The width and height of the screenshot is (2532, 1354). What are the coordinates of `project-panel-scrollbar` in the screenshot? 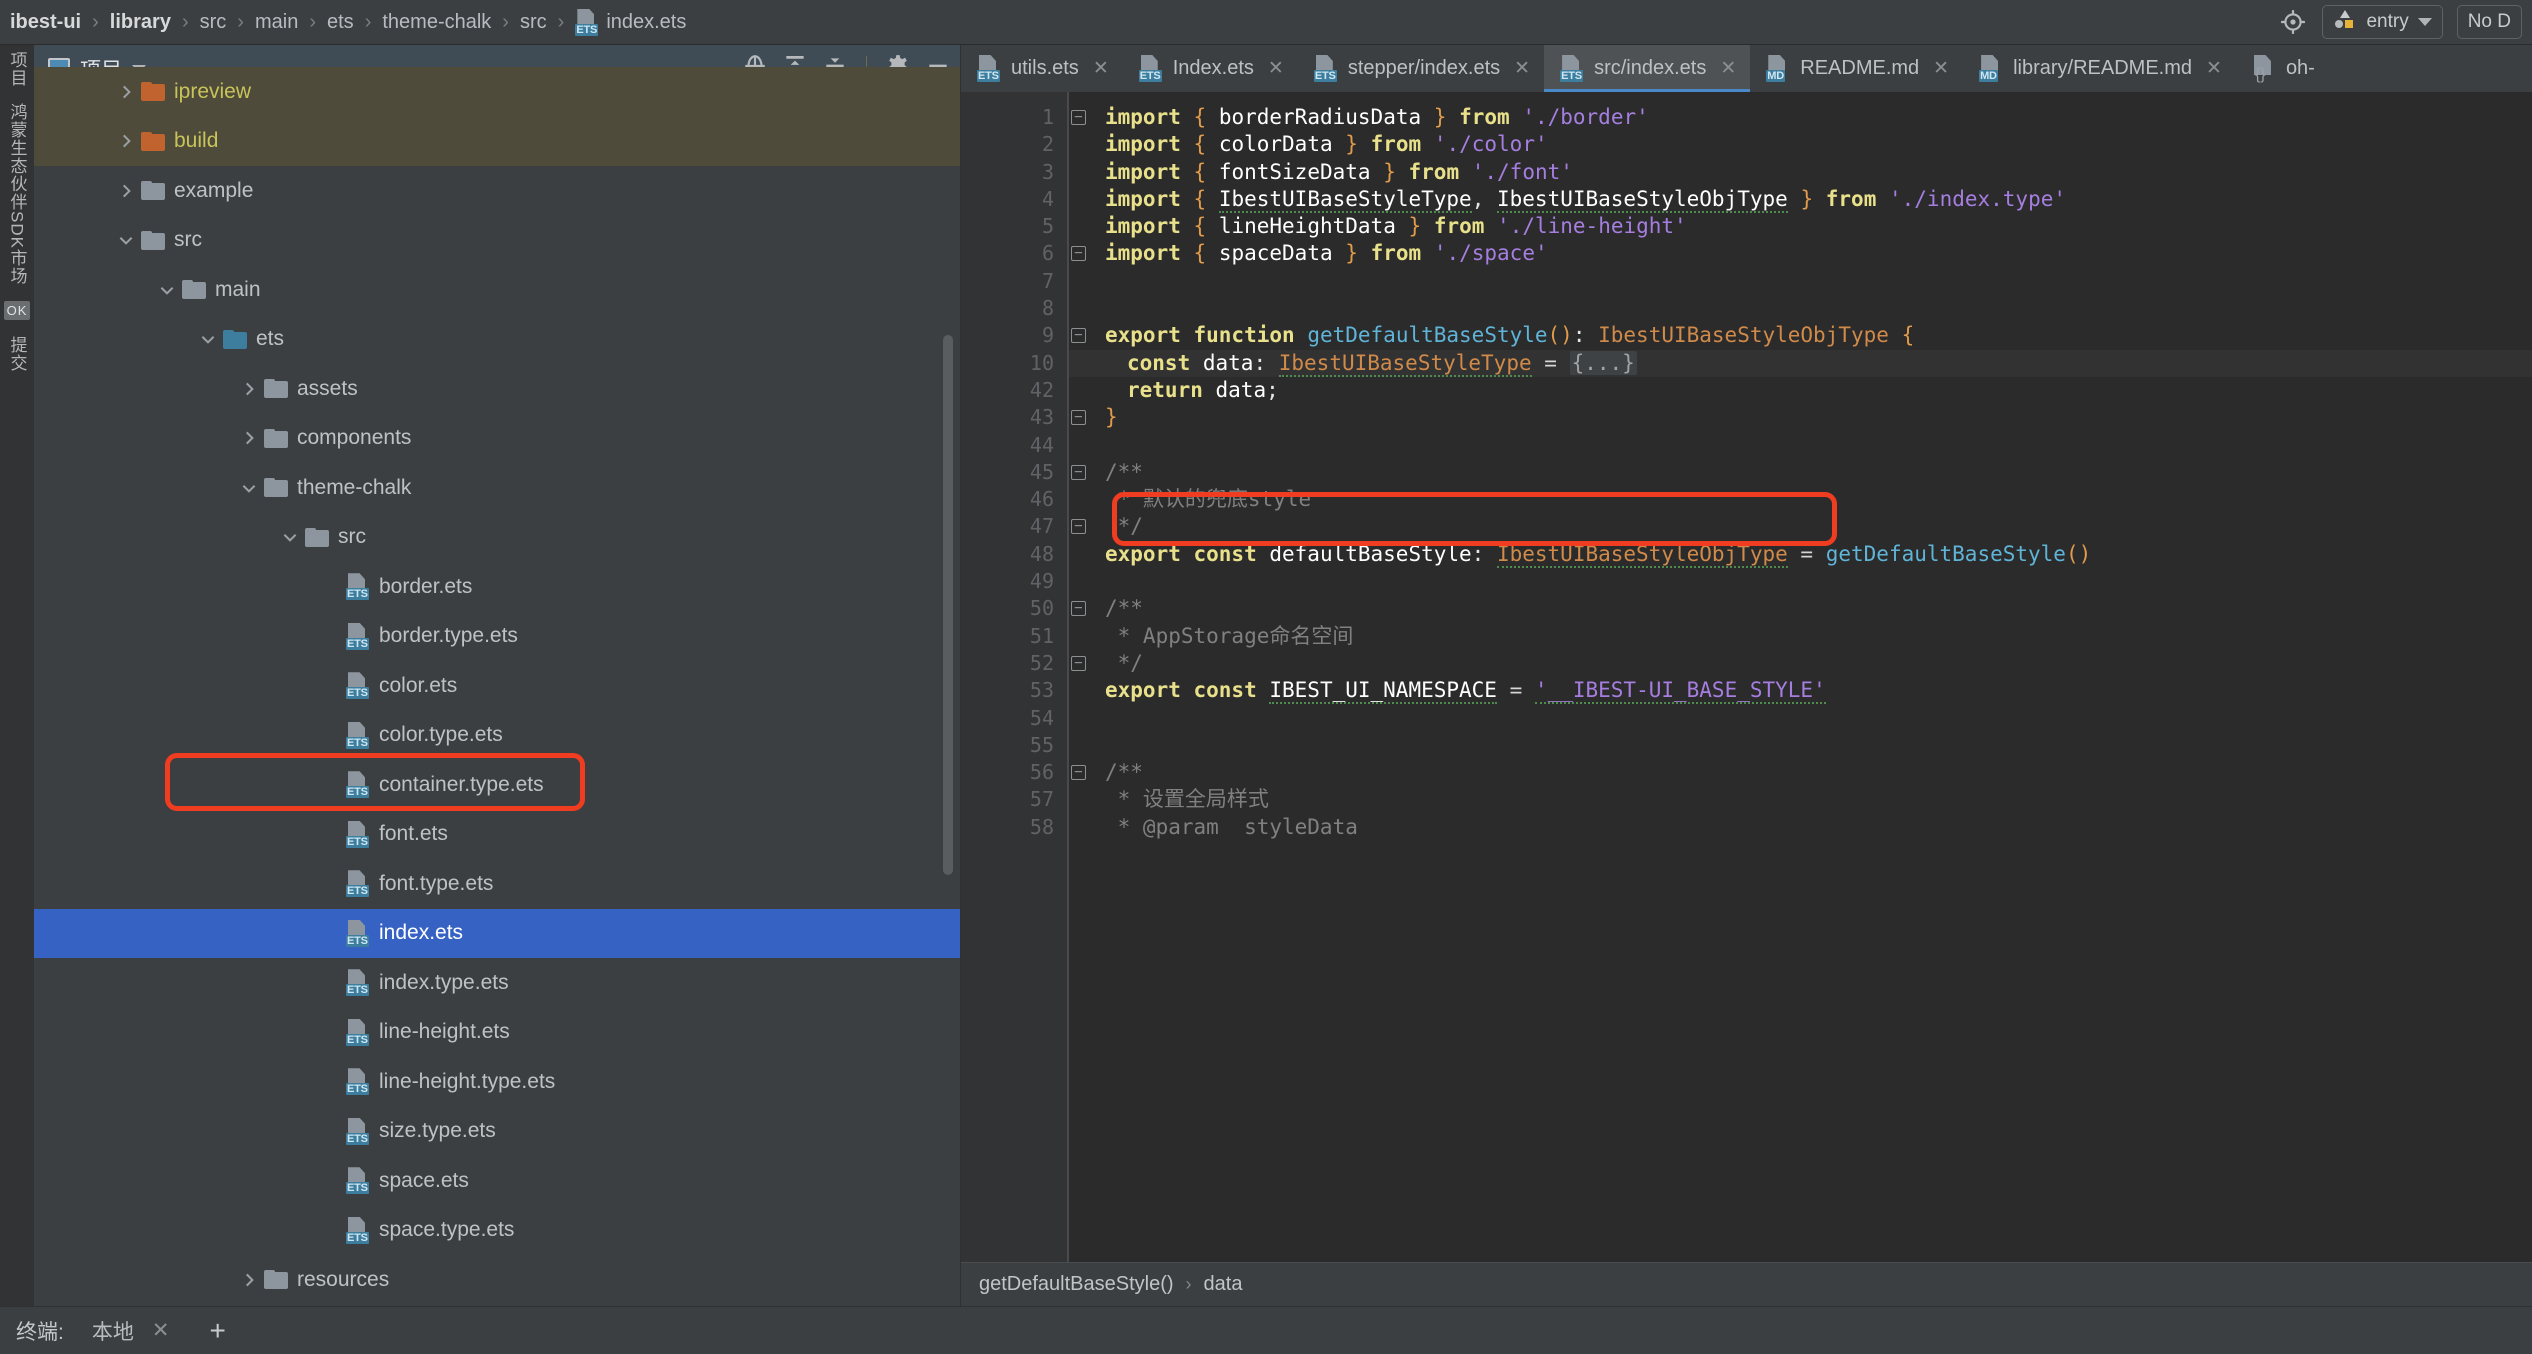 It's located at (948, 605).